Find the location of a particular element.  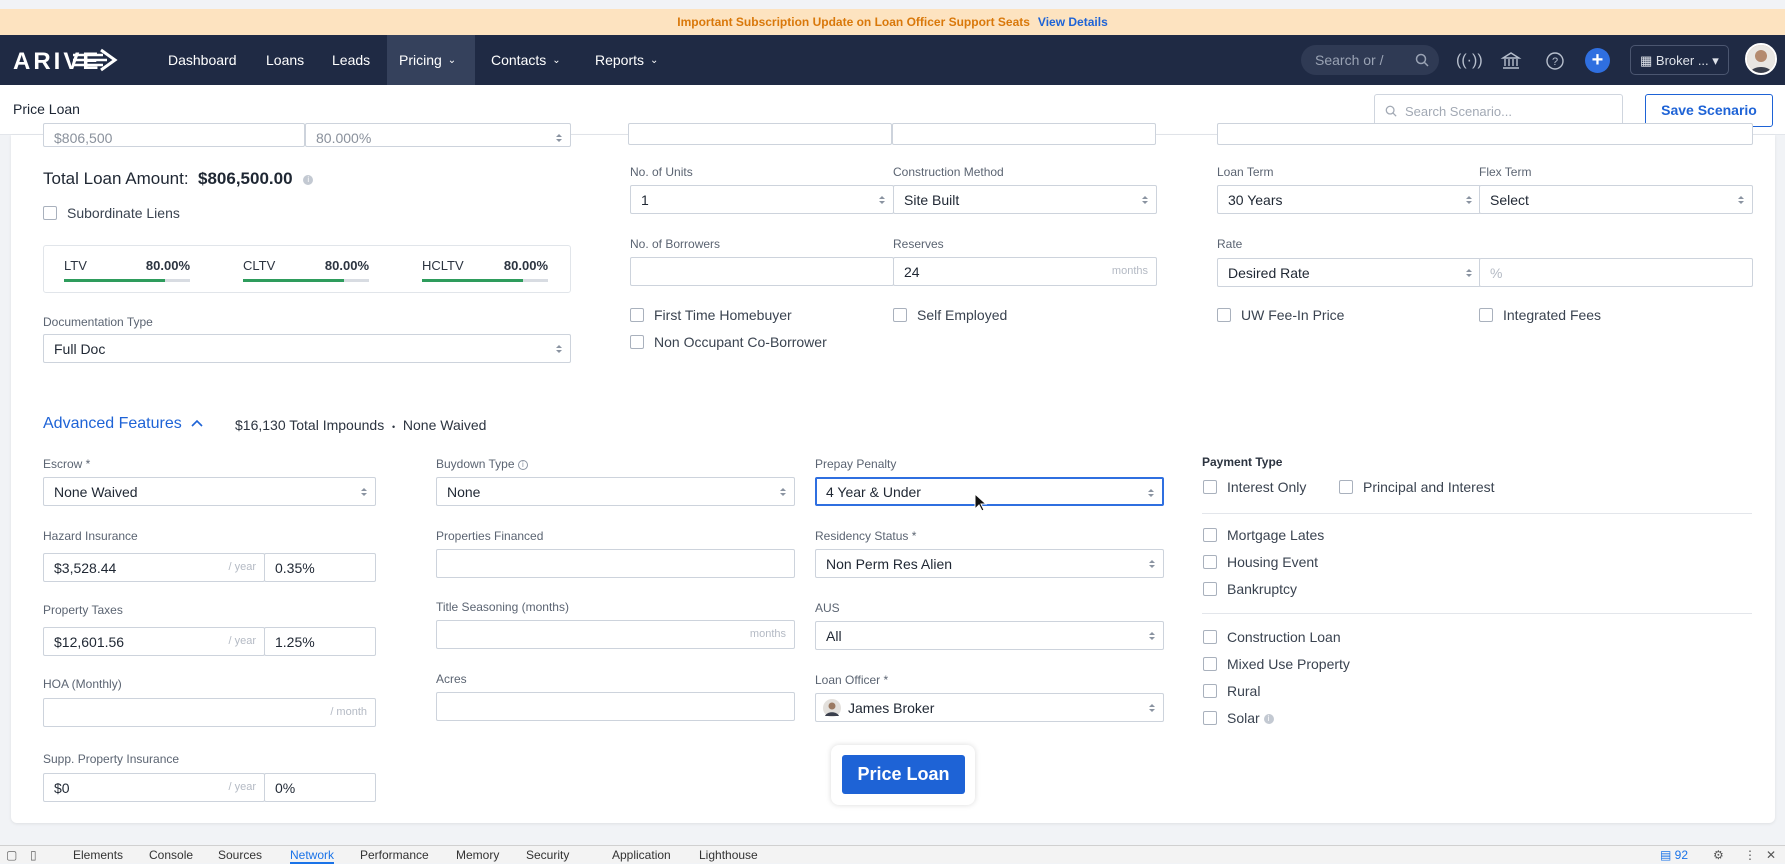

loan-officer-select: James Broker is located at coordinates (989, 707).